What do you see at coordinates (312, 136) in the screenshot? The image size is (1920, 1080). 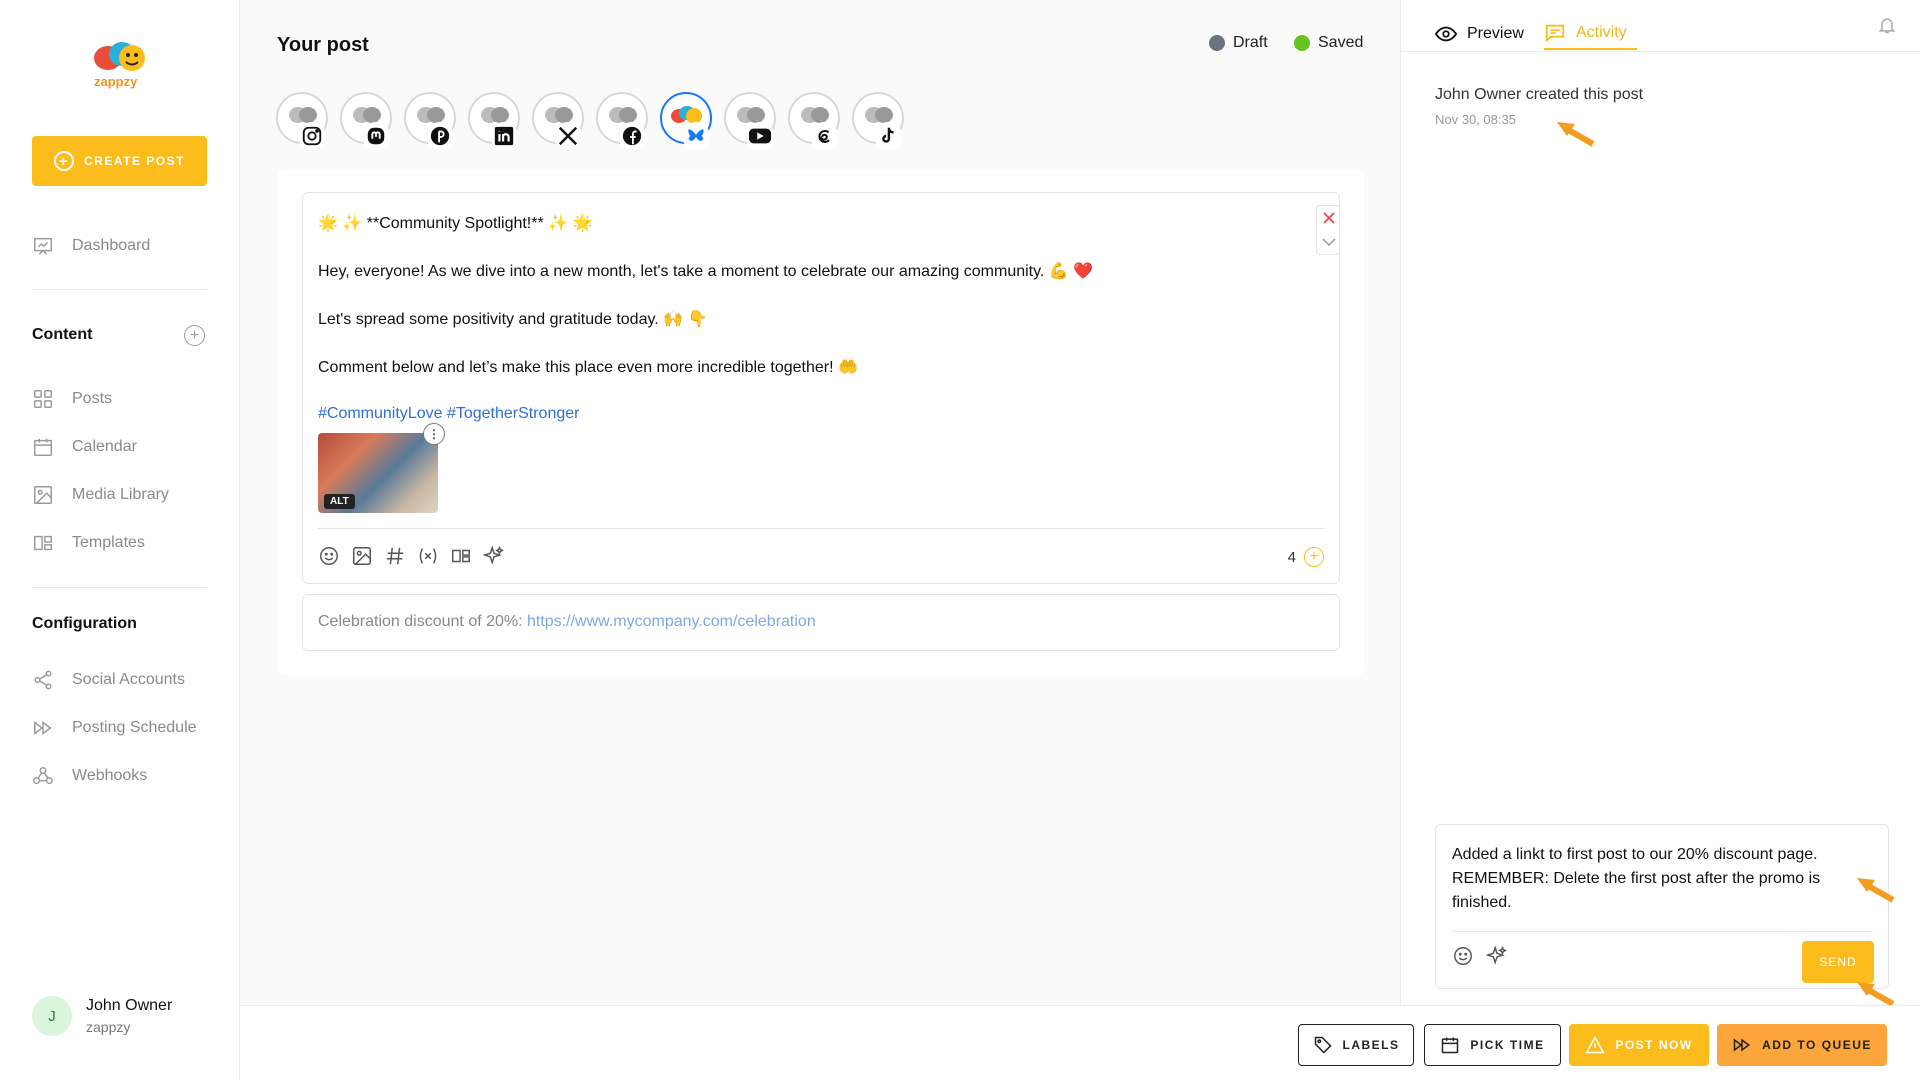 I see `instagram-icon` at bounding box center [312, 136].